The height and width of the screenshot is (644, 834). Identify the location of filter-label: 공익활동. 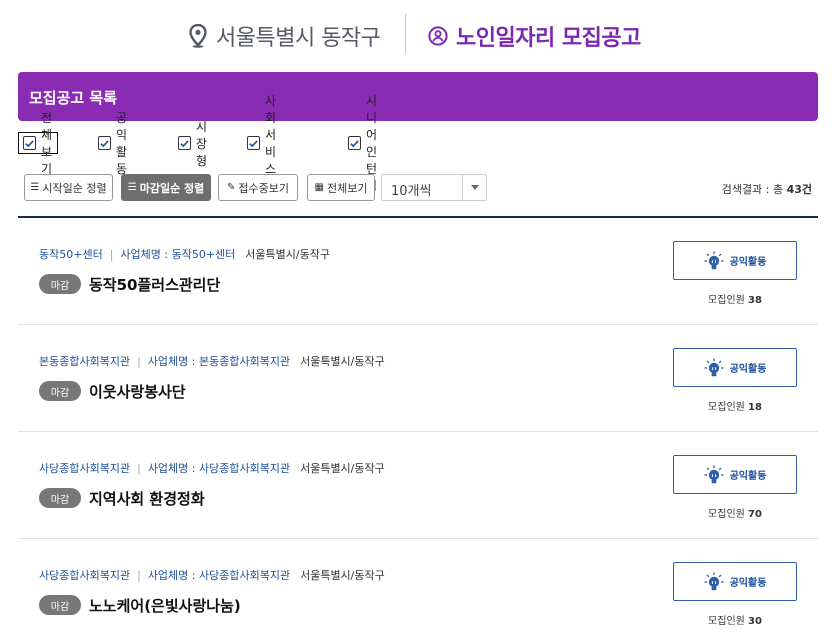
(122, 143).